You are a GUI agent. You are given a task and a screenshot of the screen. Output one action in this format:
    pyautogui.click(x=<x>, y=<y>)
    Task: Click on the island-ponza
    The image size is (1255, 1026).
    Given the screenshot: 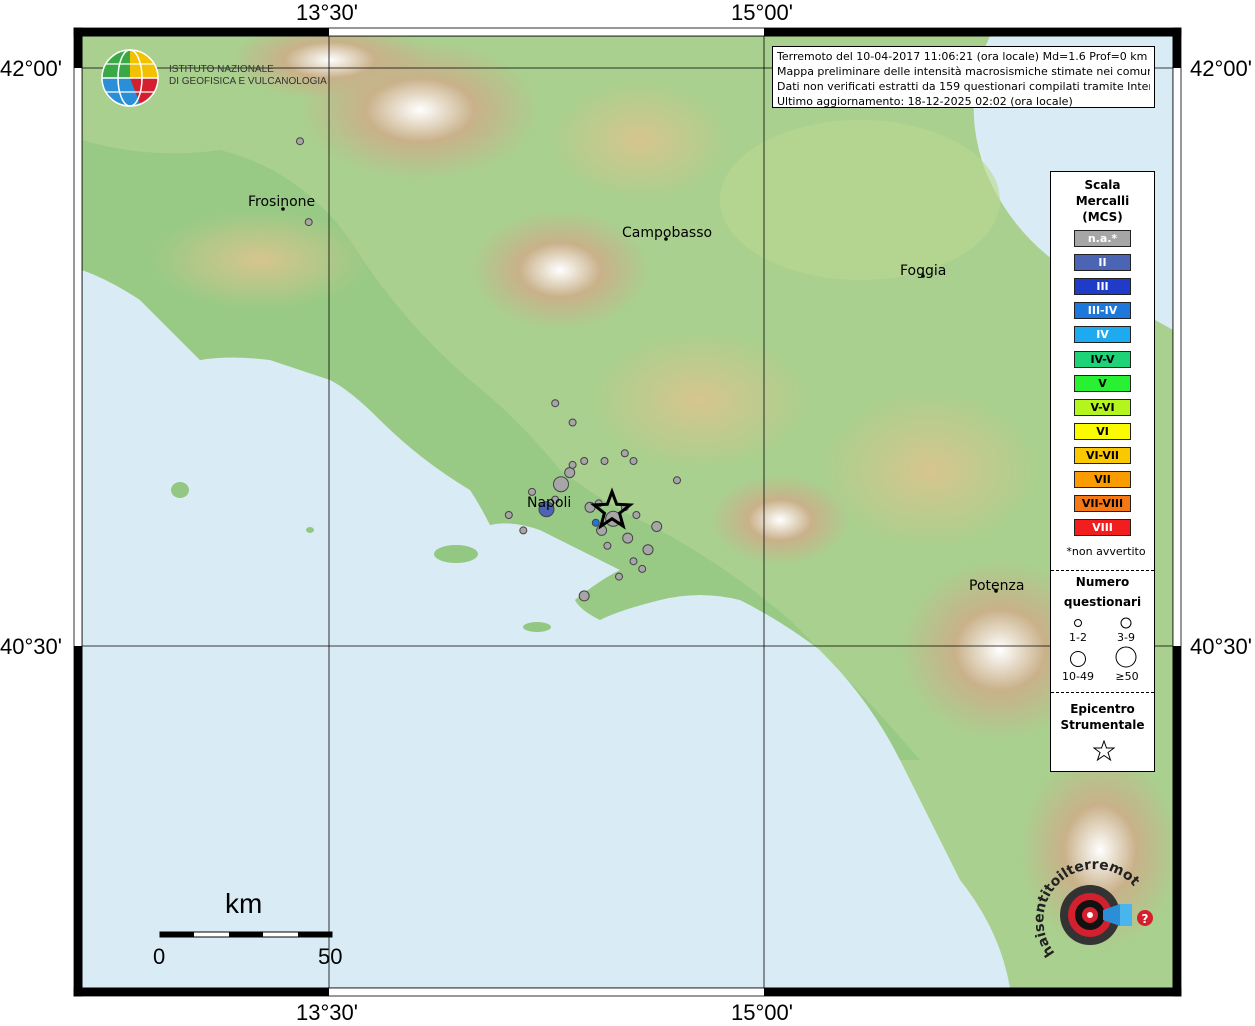 What is the action you would take?
    pyautogui.click(x=180, y=490)
    